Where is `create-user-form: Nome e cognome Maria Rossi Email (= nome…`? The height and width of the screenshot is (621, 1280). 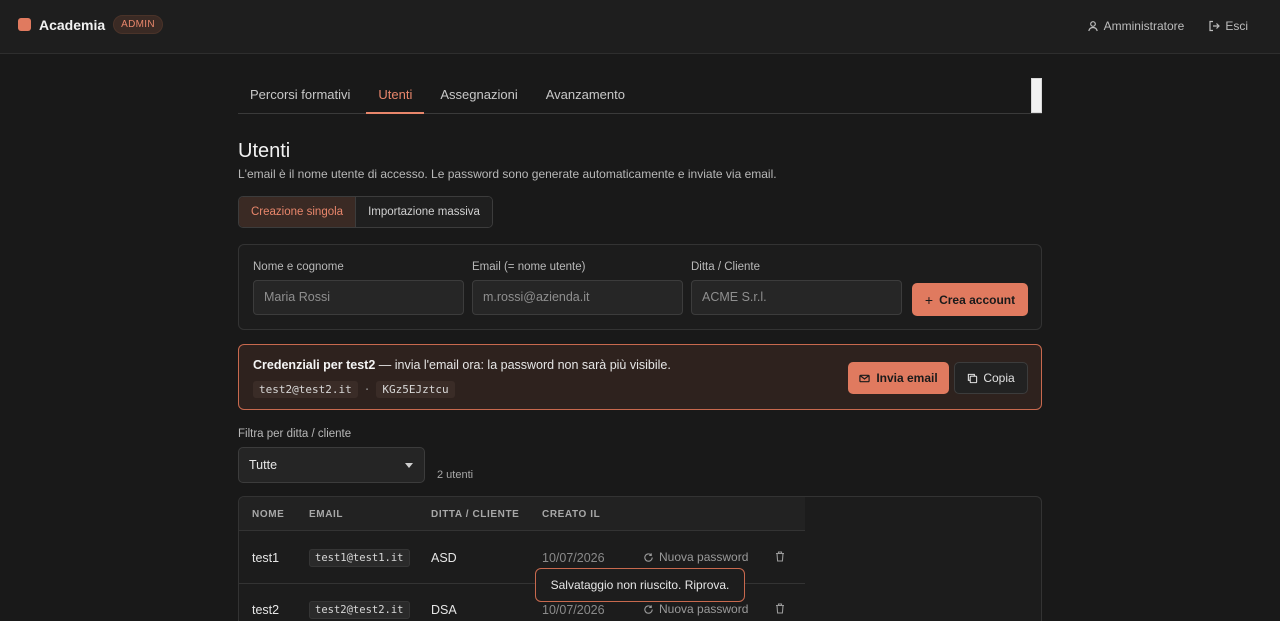 create-user-form: Nome e cognome Maria Rossi Email (= nome… is located at coordinates (640, 287).